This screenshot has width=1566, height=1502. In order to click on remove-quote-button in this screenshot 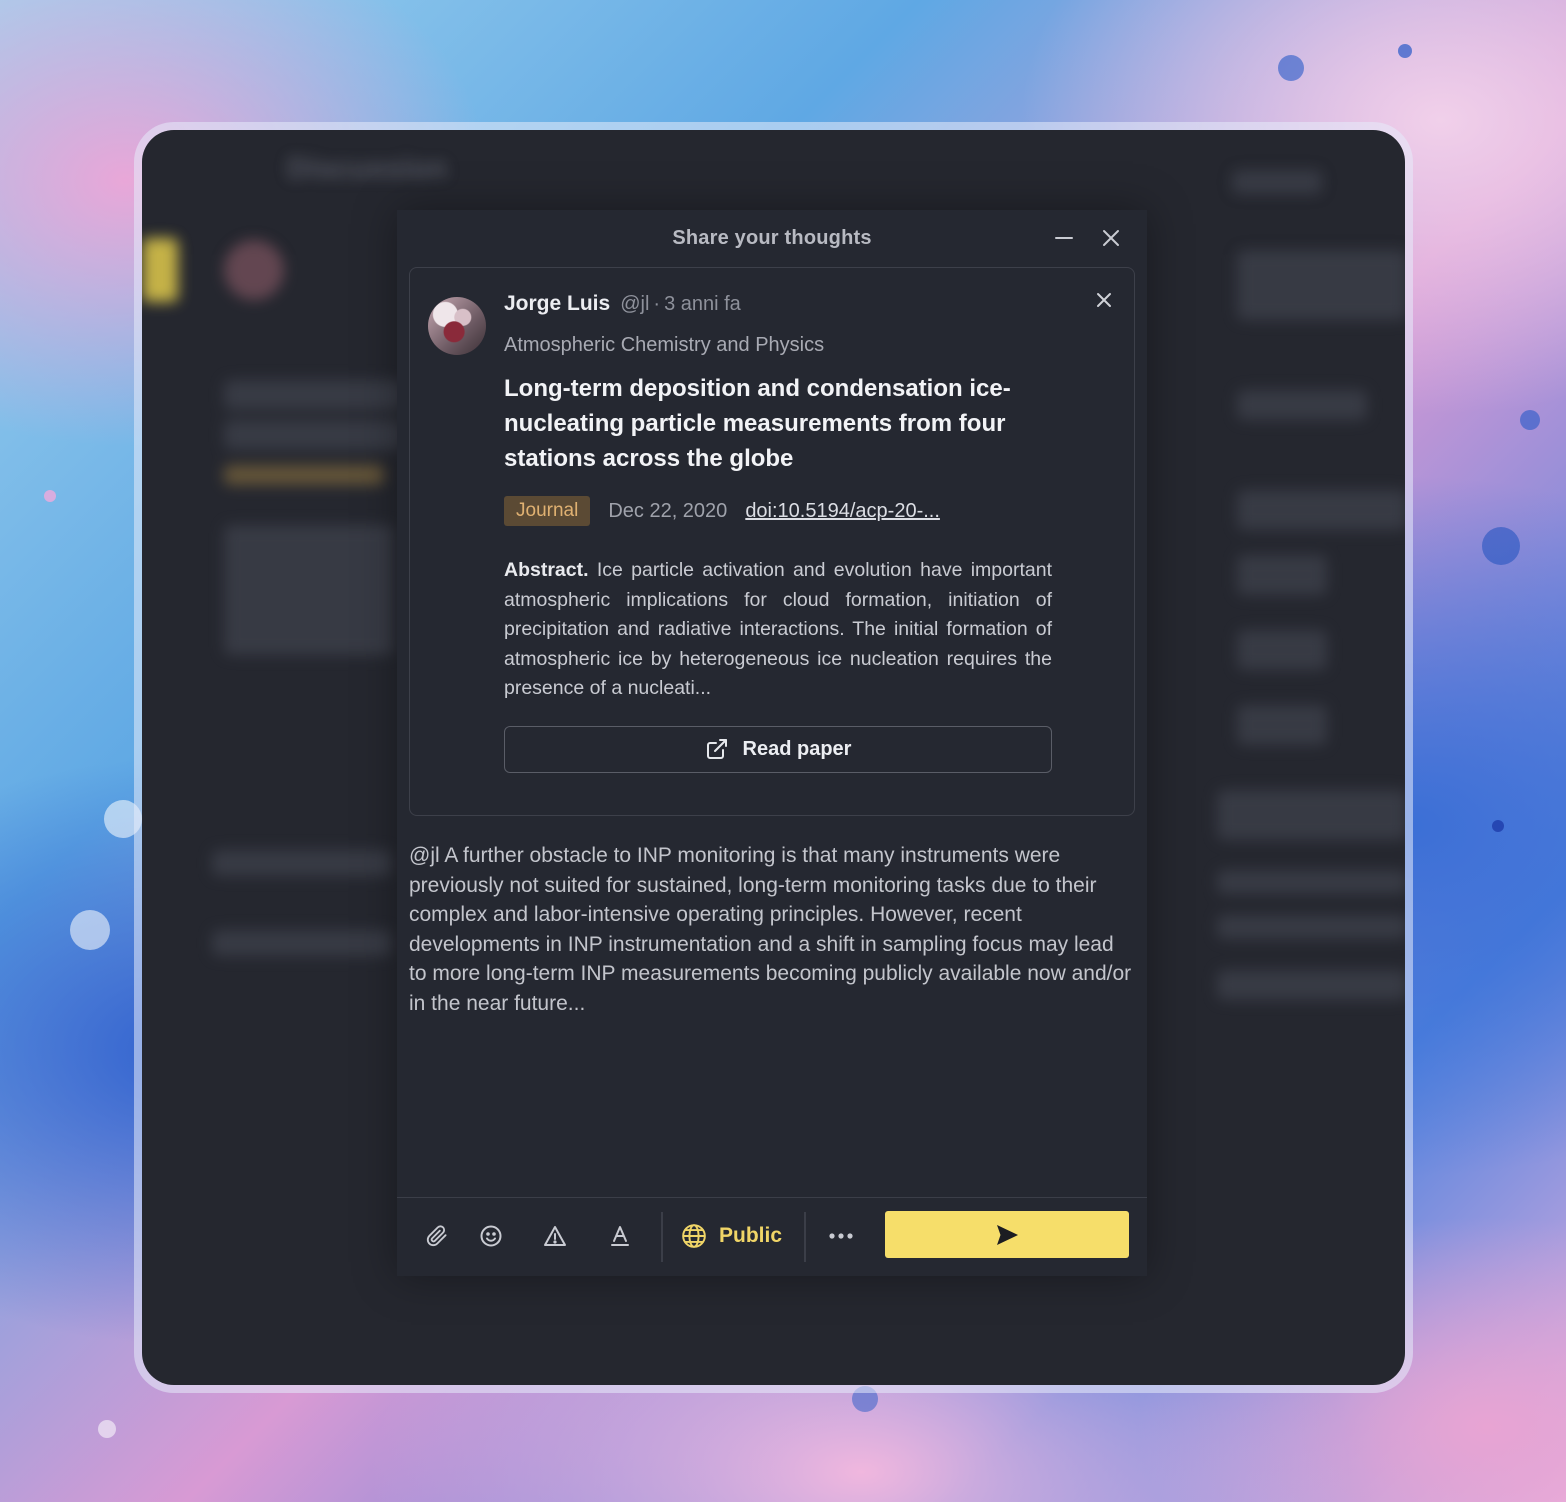, I will do `click(1104, 300)`.